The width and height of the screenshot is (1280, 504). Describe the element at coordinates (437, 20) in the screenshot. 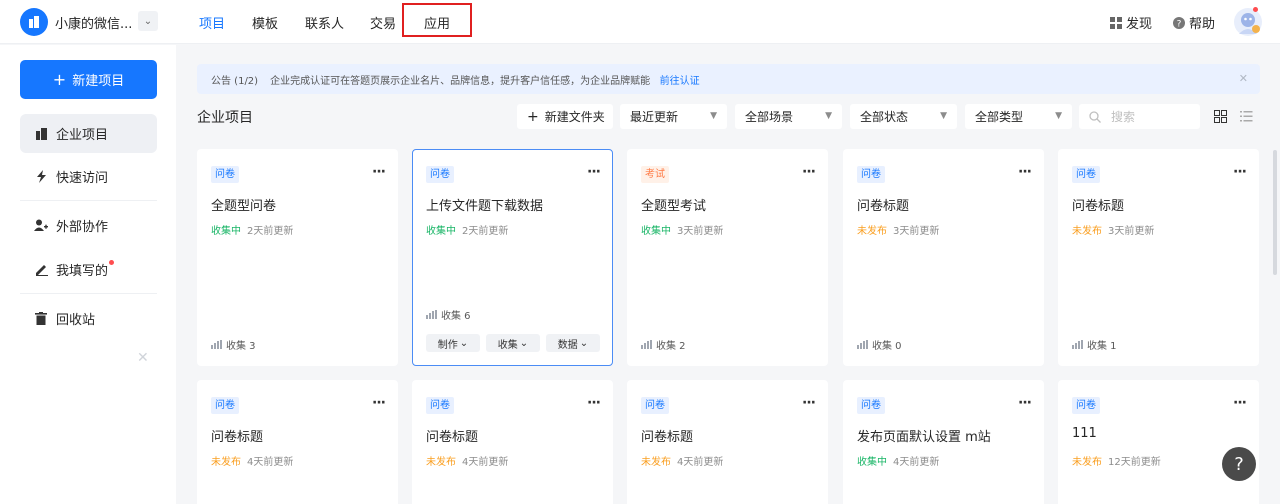

I see `highlight-box` at that location.